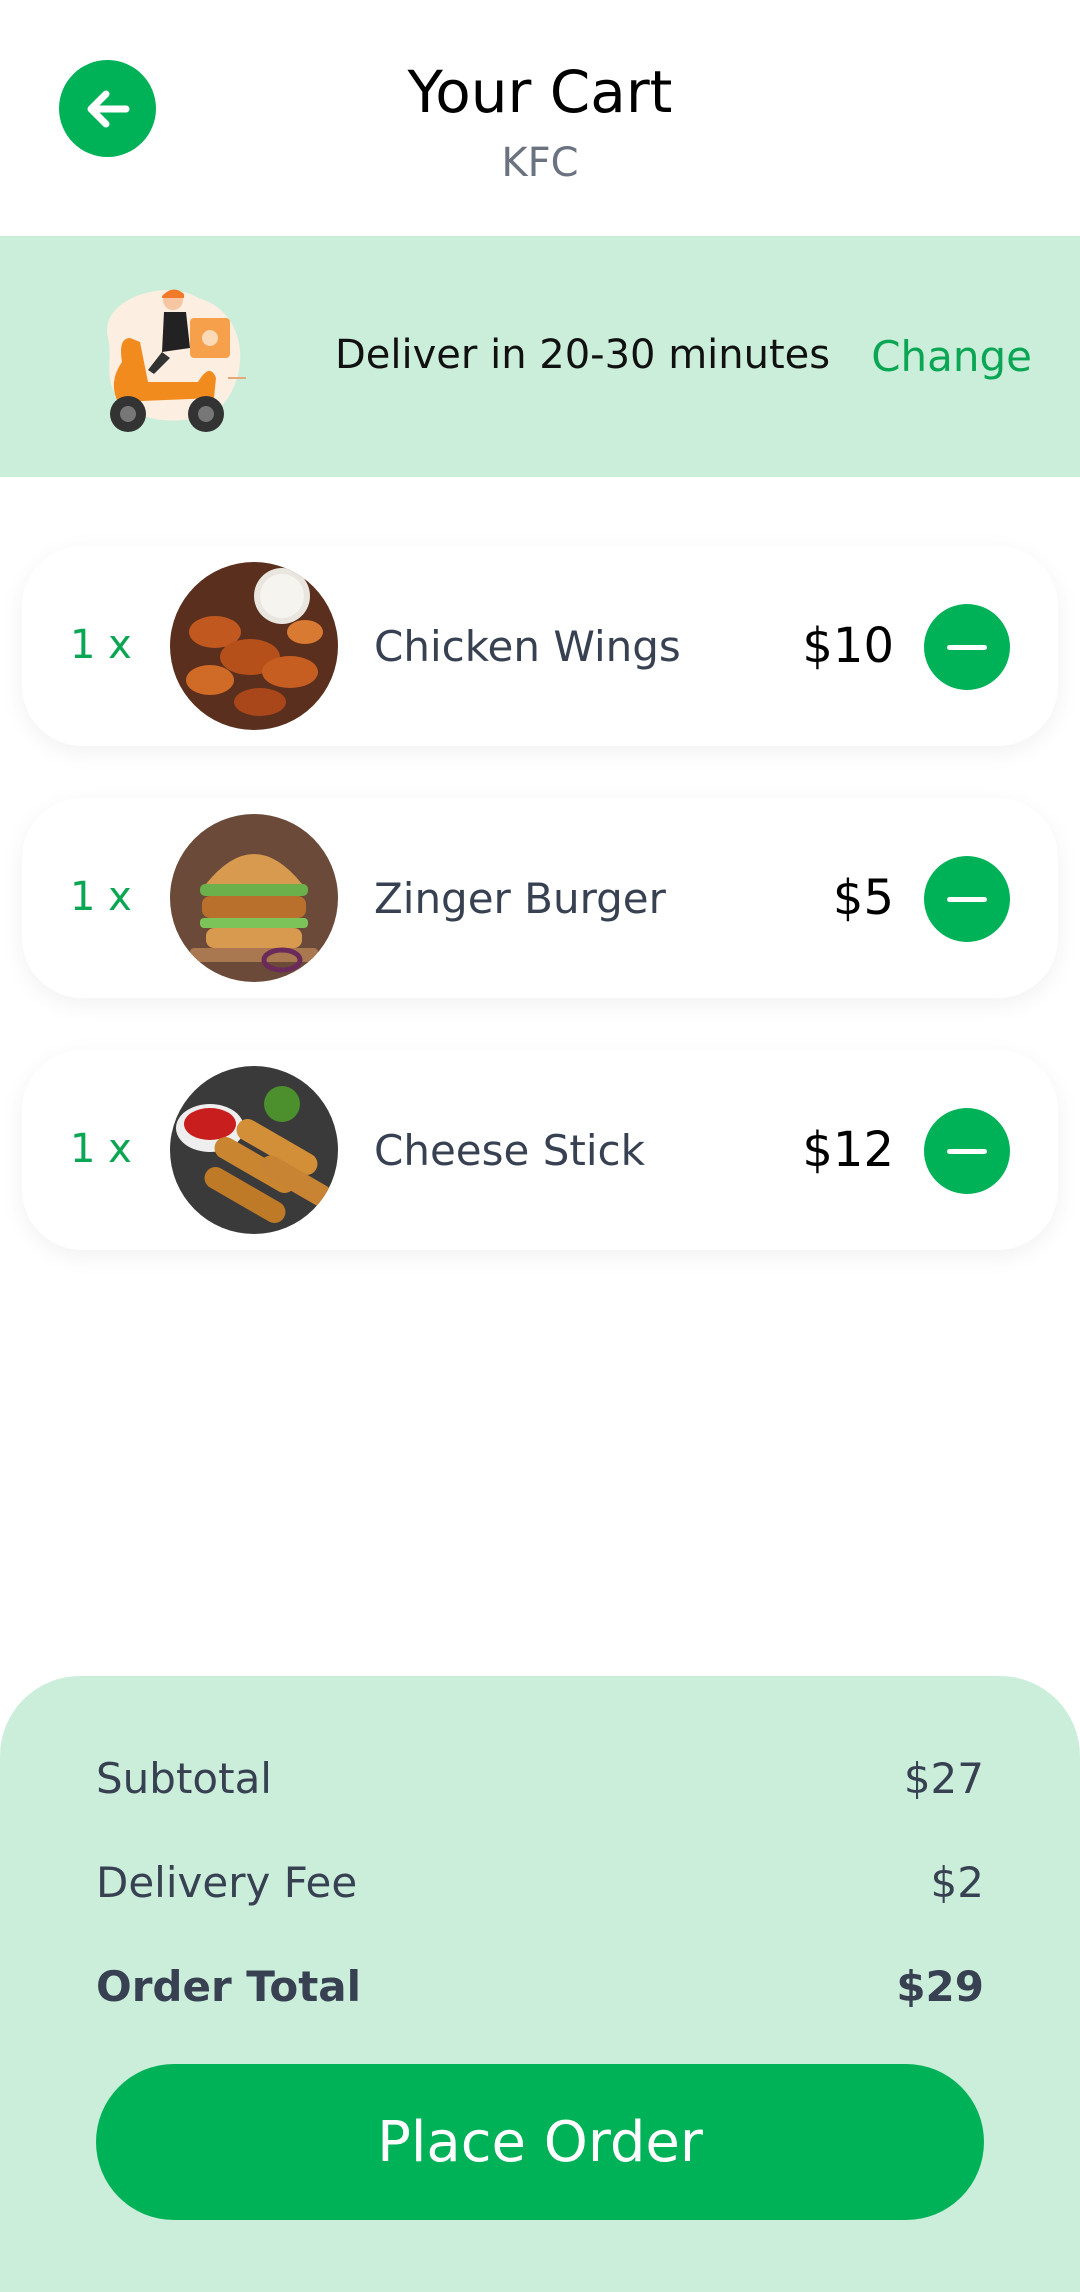  What do you see at coordinates (943, 1778) in the screenshot?
I see `subtotal-value: $27` at bounding box center [943, 1778].